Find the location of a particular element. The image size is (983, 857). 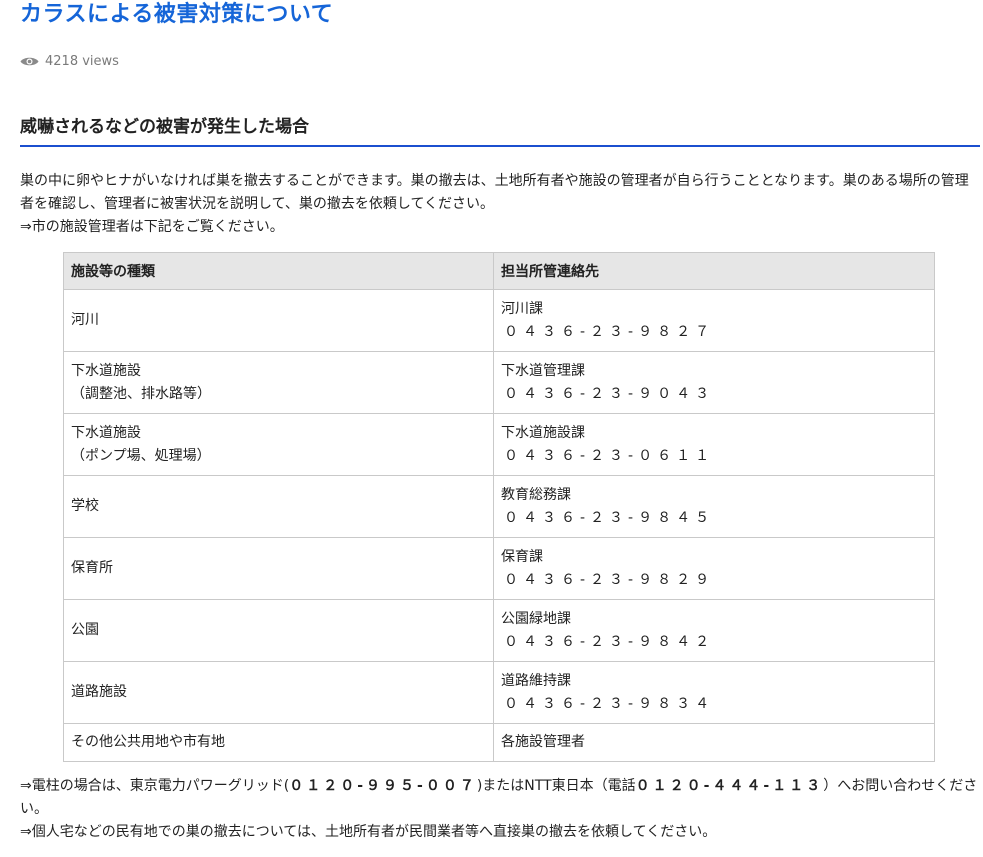

contact-cell: 下水道管理課 ０４３６-２３-９０４３ is located at coordinates (714, 382).